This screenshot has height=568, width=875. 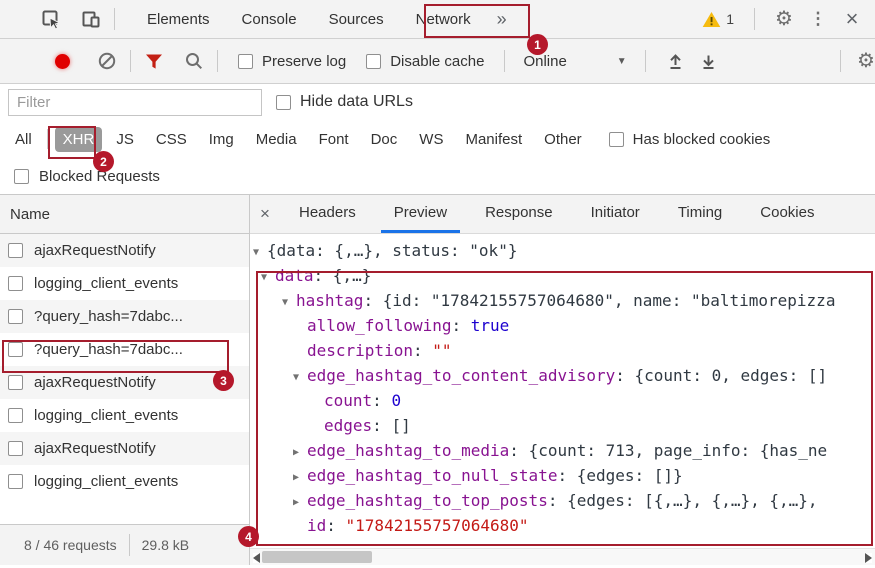 I want to click on clear-network-log-icon, so click(x=107, y=61).